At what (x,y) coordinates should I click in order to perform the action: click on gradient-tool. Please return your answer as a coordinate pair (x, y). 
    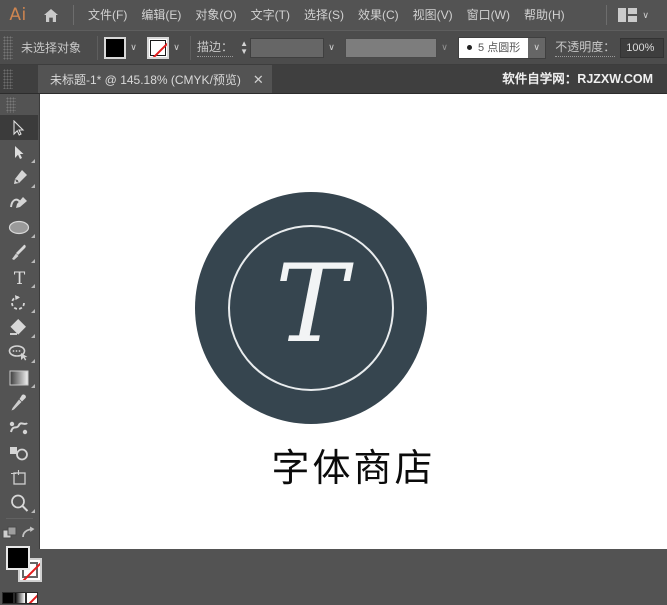
    Looking at the image, I should click on (19, 377).